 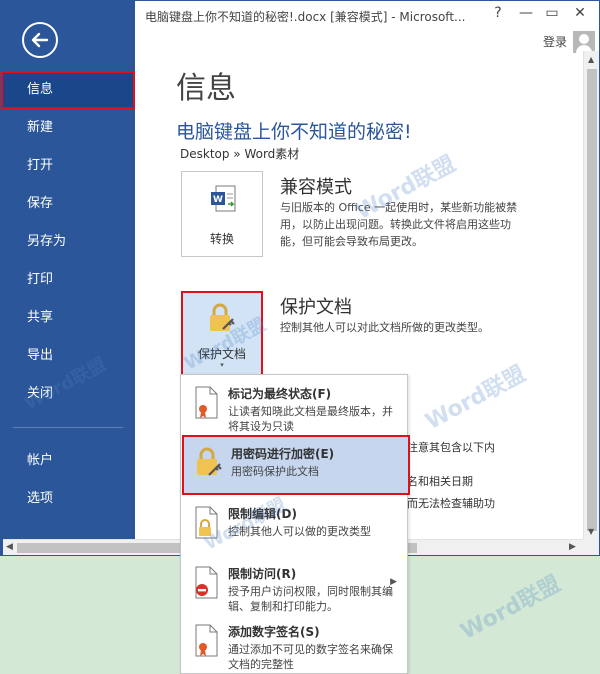 What do you see at coordinates (440, 481) in the screenshot?
I see `inspect-text-line-2: 名和相关日期` at bounding box center [440, 481].